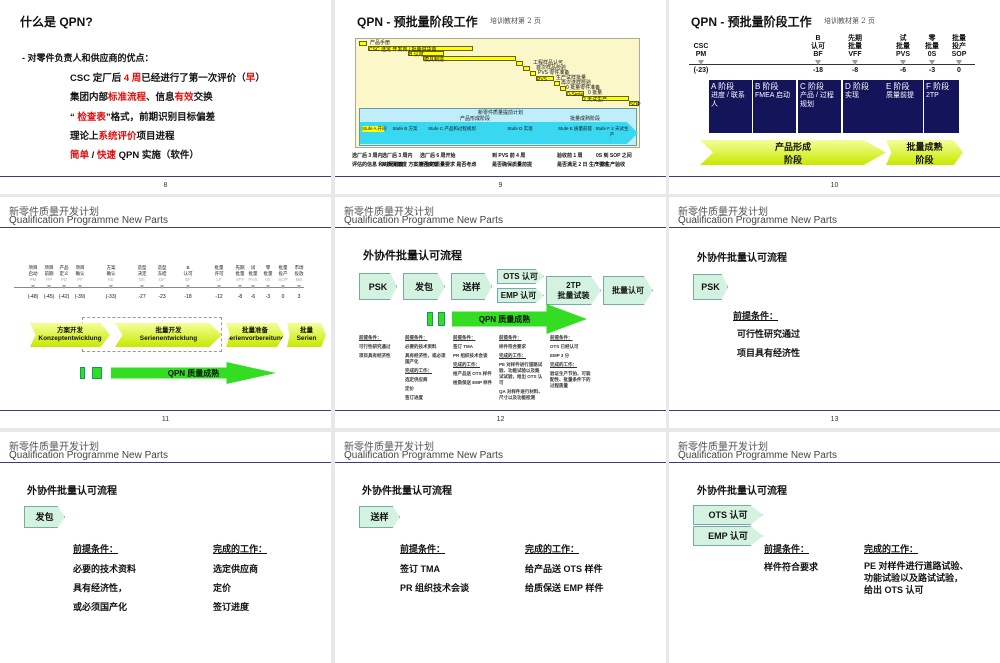 The width and height of the screenshot is (1000, 663). Describe the element at coordinates (88, 58) in the screenshot. I see `bullet: - 对零件负责人和供应商的优点：` at that location.